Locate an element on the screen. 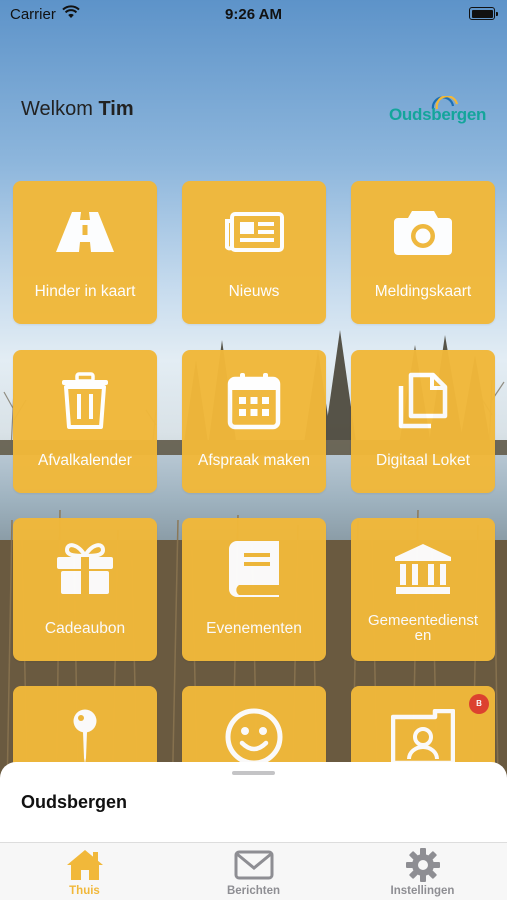 The image size is (507, 900). sheet-drag-handle is located at coordinates (253, 773).